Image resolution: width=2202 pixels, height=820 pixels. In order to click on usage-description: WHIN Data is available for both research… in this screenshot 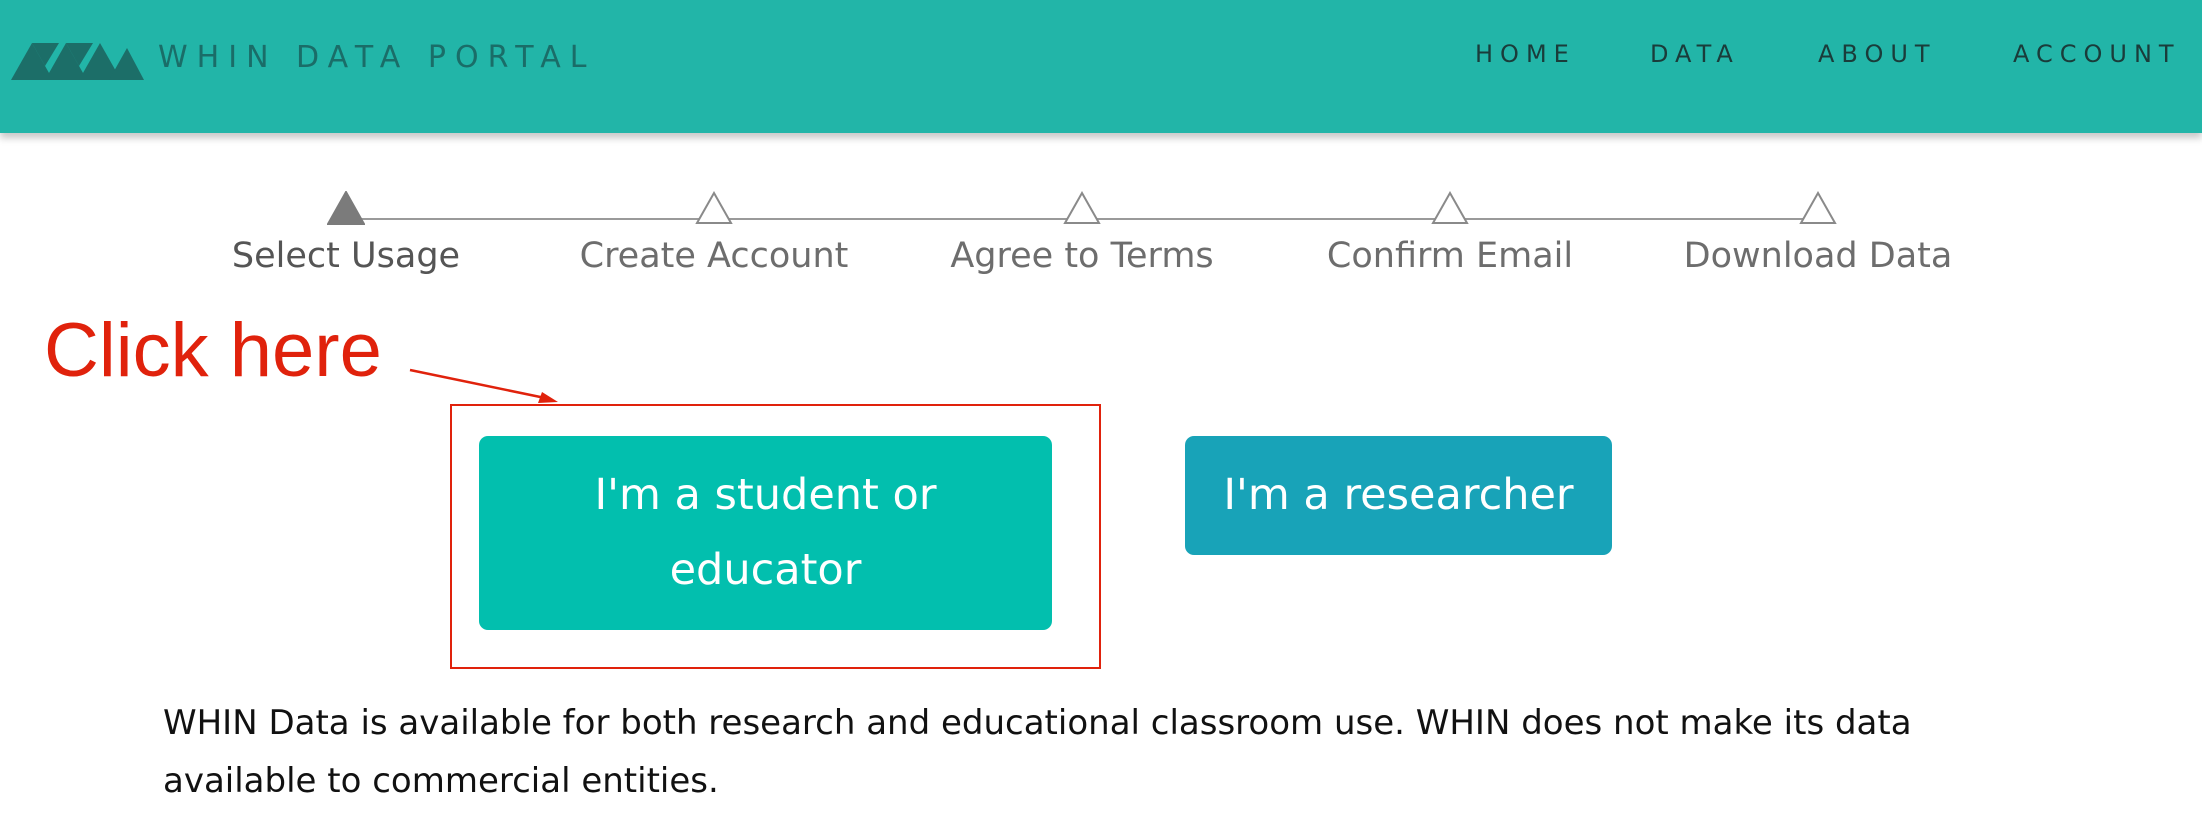, I will do `click(1037, 752)`.